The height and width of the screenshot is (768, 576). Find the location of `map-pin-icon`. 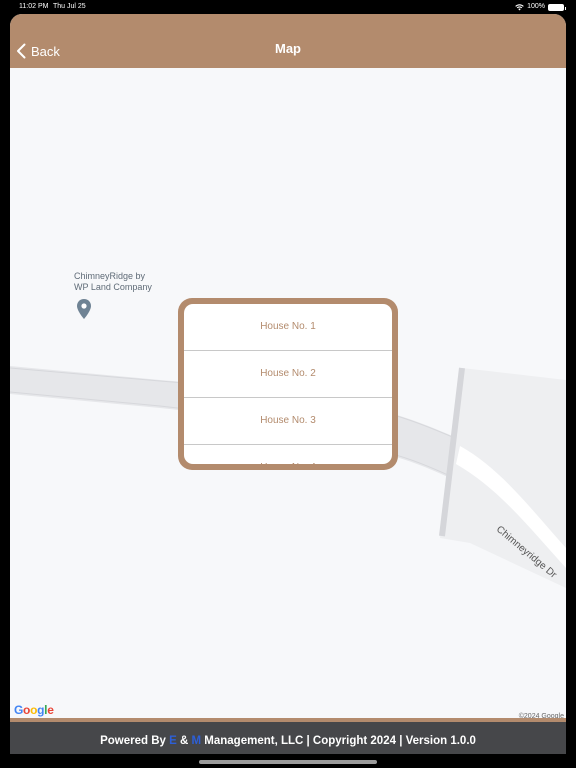

map-pin-icon is located at coordinates (84, 309).